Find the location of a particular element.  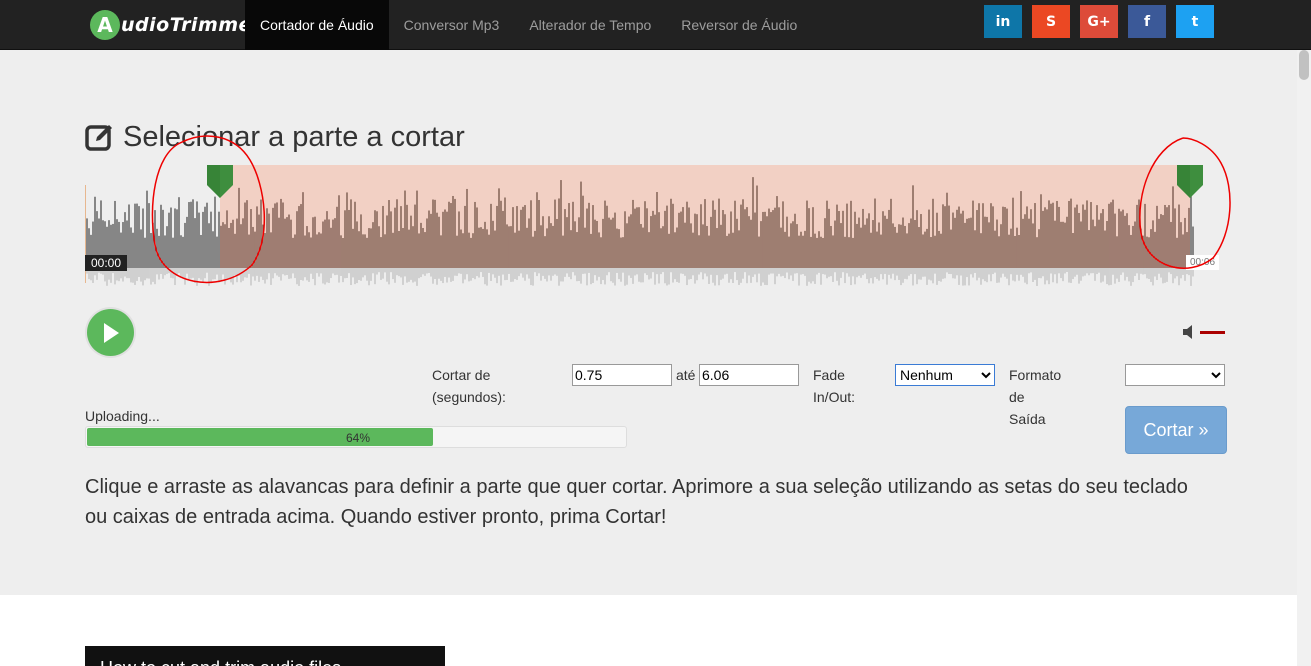

format-label: Formato de Saída is located at coordinates (1035, 397).